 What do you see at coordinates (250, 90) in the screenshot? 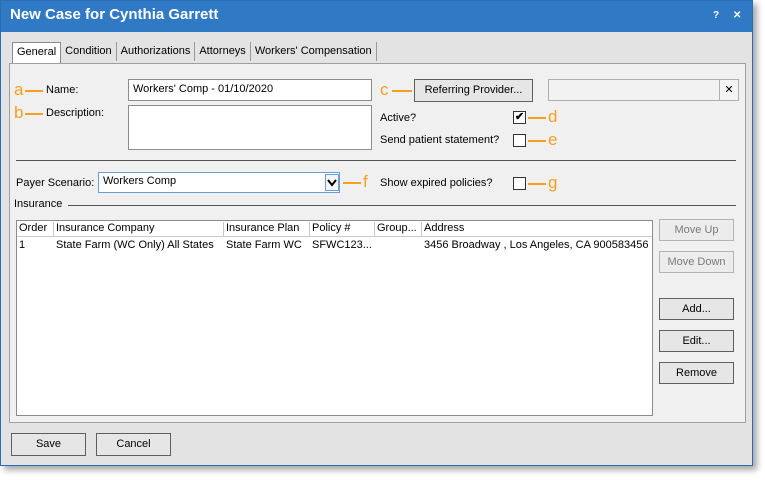
I see `name-input: Workers' Comp - 01/10/2020` at bounding box center [250, 90].